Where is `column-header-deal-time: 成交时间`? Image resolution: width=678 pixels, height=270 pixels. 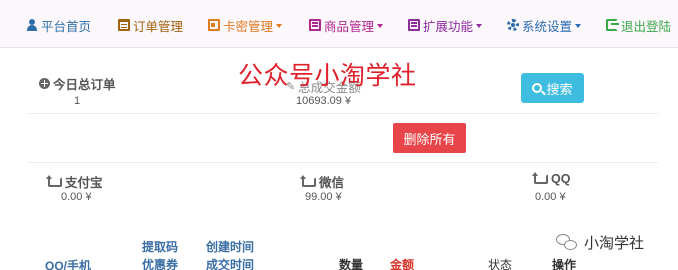
column-header-deal-time: 成交时间 is located at coordinates (230, 263).